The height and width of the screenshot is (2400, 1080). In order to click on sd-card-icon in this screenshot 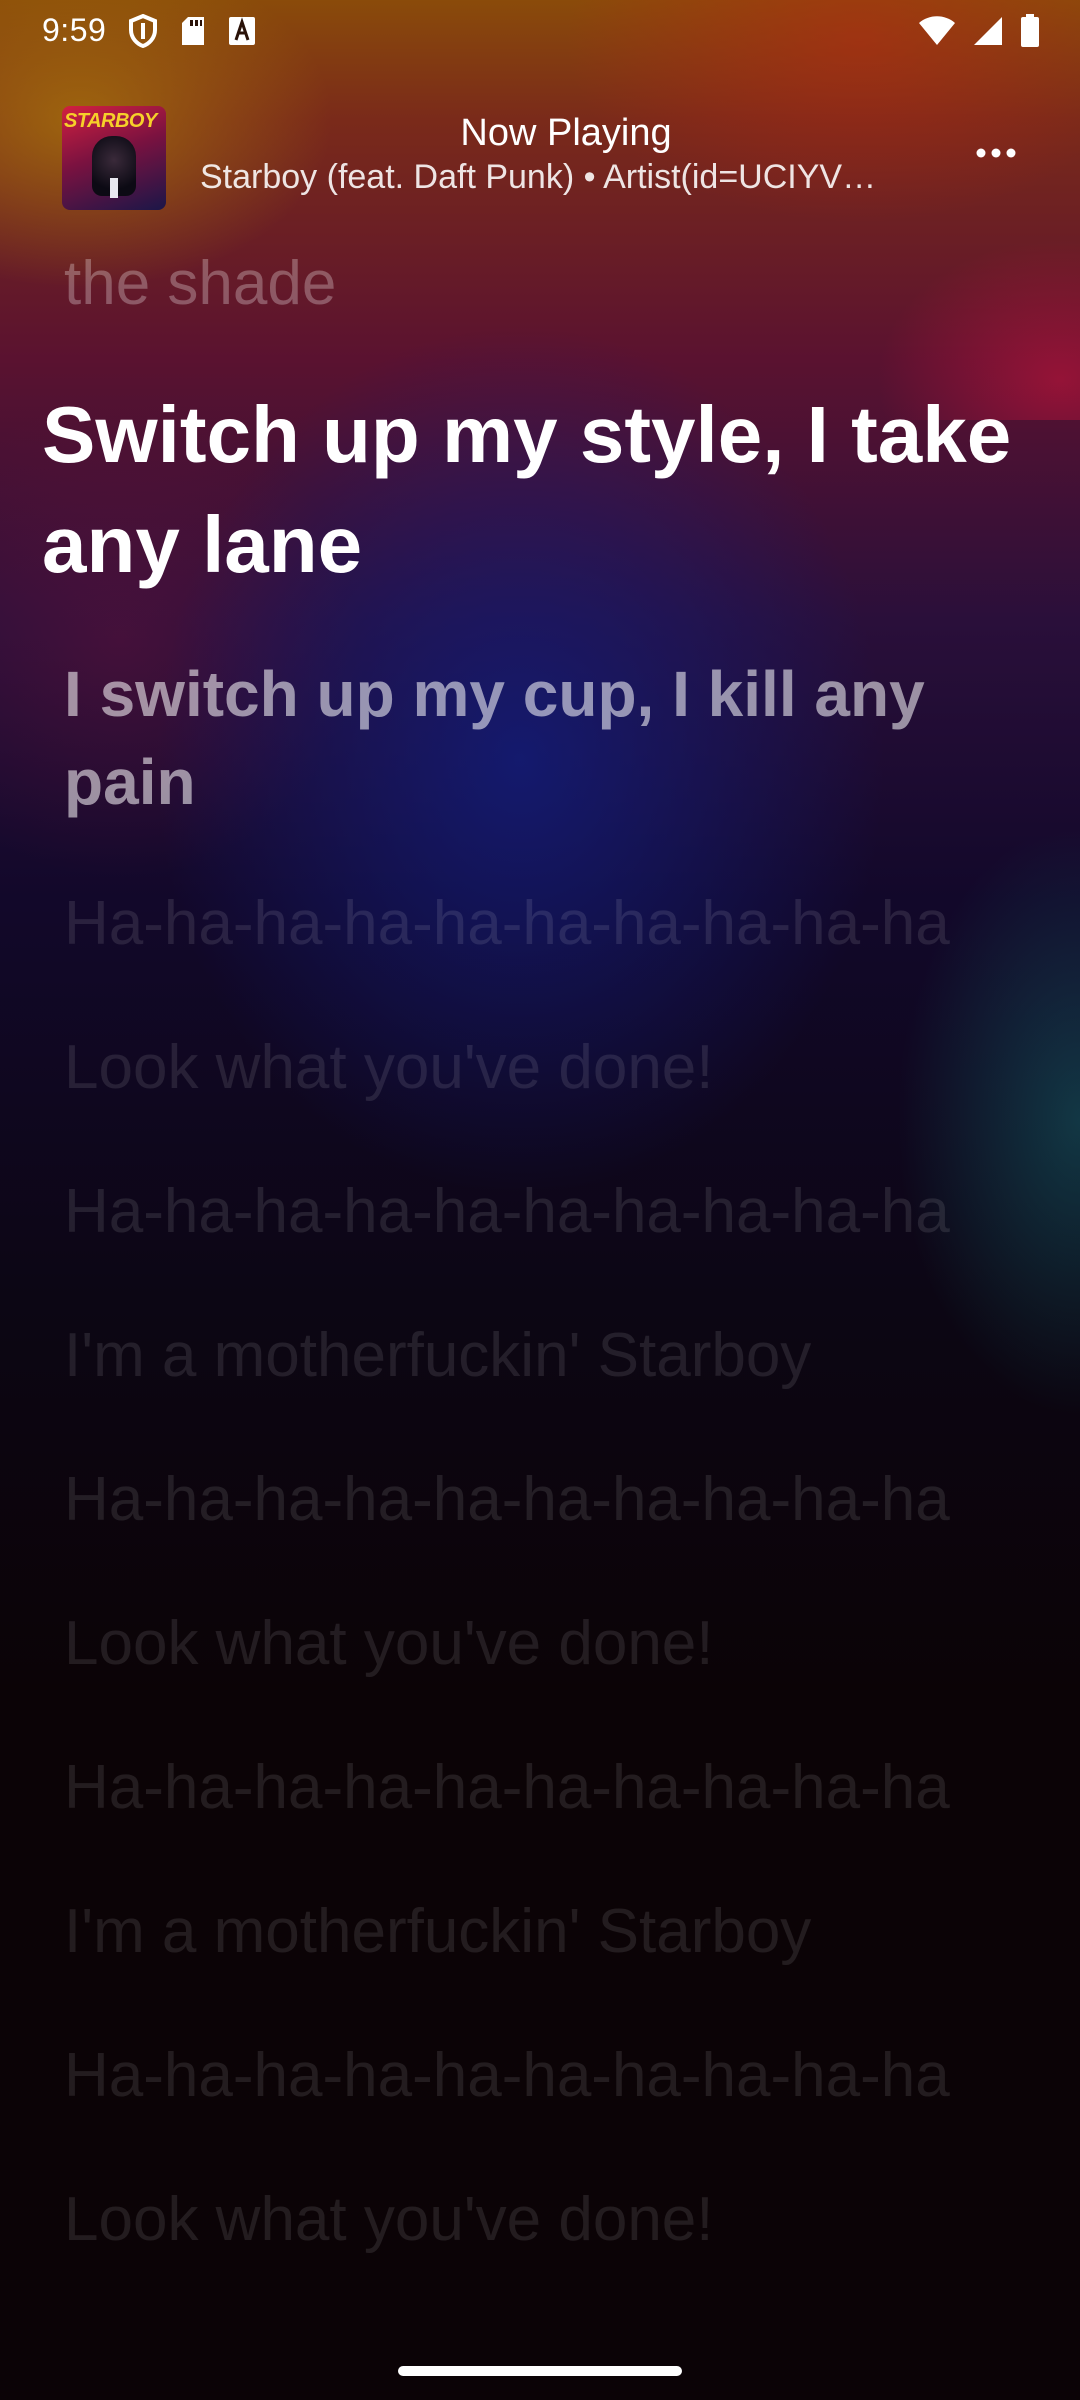, I will do `click(193, 31)`.